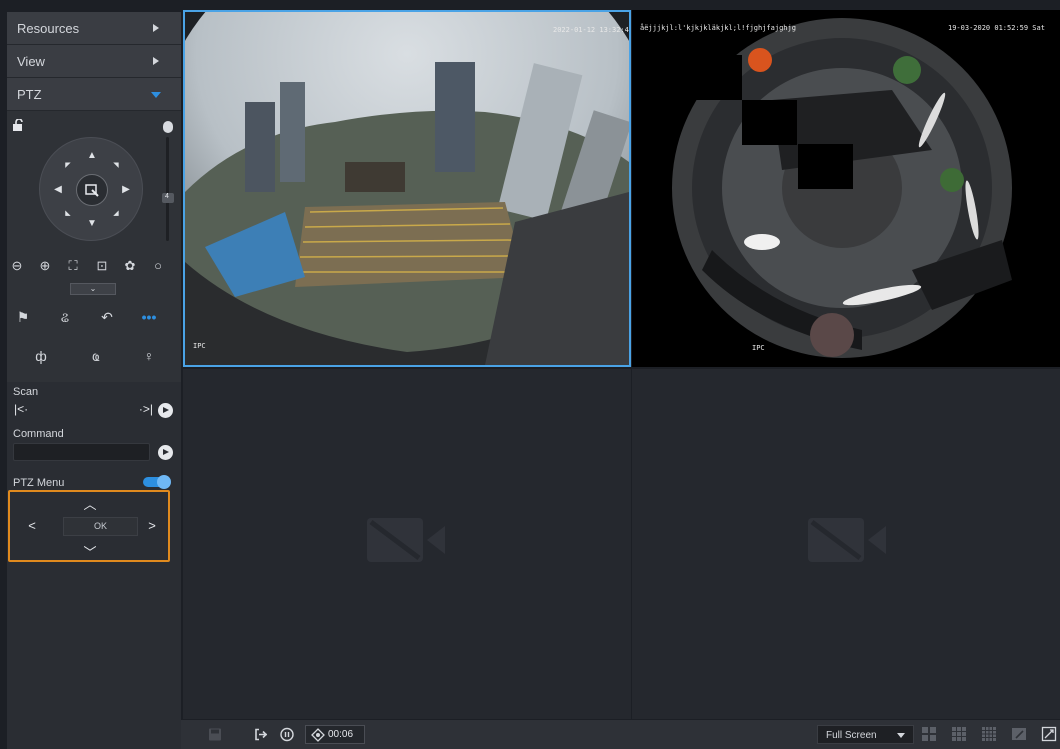 The image size is (1060, 749). I want to click on layout-dropdown-value: Full Screen, so click(851, 735).